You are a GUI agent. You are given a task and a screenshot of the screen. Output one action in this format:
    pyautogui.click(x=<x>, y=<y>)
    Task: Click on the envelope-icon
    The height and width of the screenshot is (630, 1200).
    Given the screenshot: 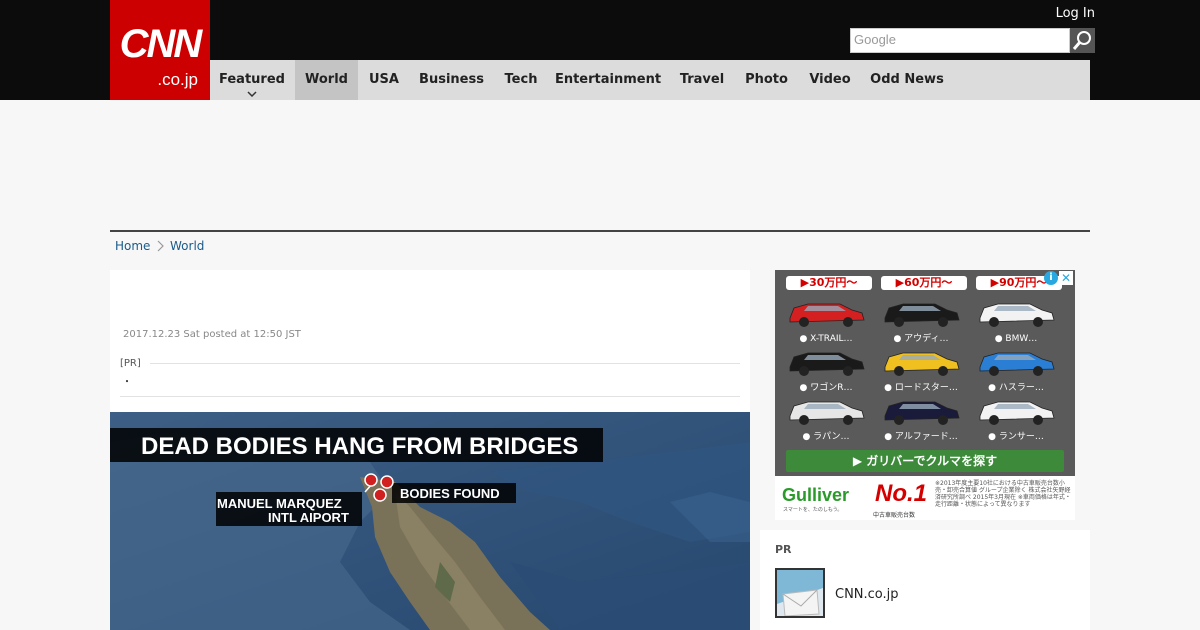 What is the action you would take?
    pyautogui.click(x=800, y=593)
    